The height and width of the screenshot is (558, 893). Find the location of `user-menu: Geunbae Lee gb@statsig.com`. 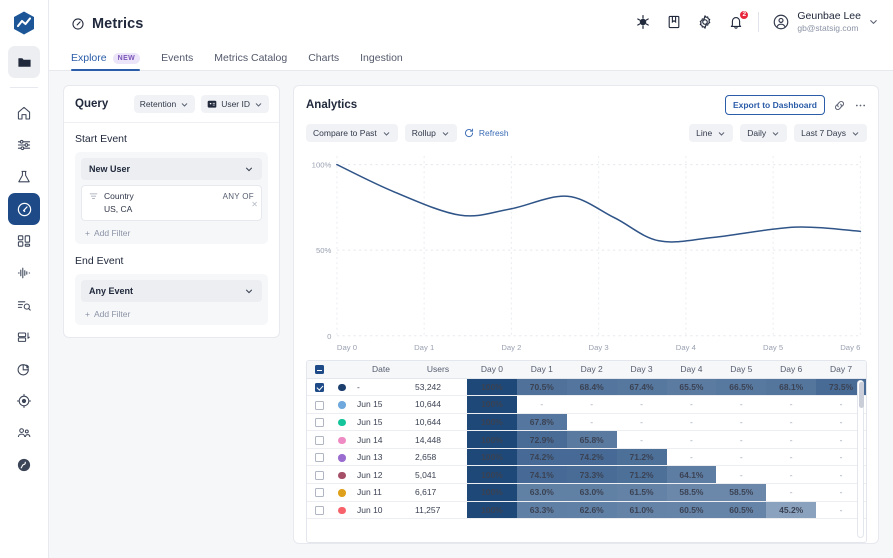

user-menu: Geunbae Lee gb@statsig.com is located at coordinates (825, 22).